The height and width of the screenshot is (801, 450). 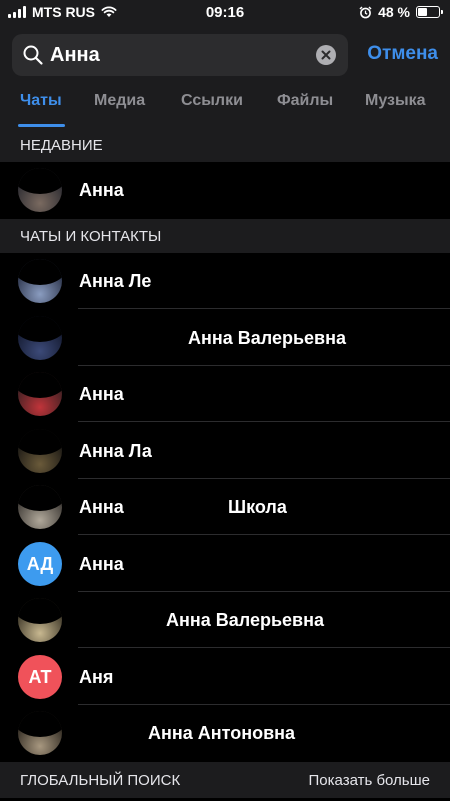 I want to click on clear-search-icon, so click(x=326, y=55).